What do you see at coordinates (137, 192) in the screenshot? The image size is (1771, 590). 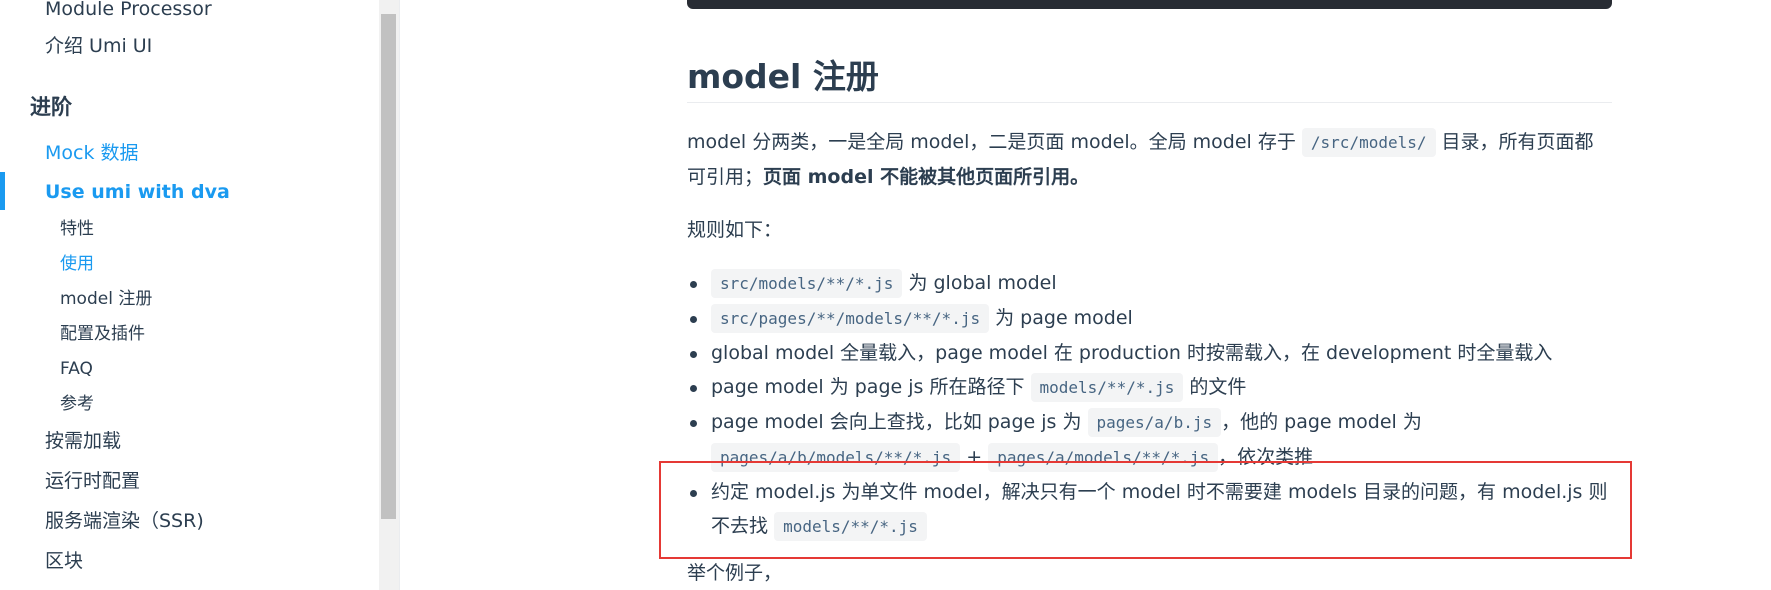 I see `sidebar-item-dva: Use umi with dva` at bounding box center [137, 192].